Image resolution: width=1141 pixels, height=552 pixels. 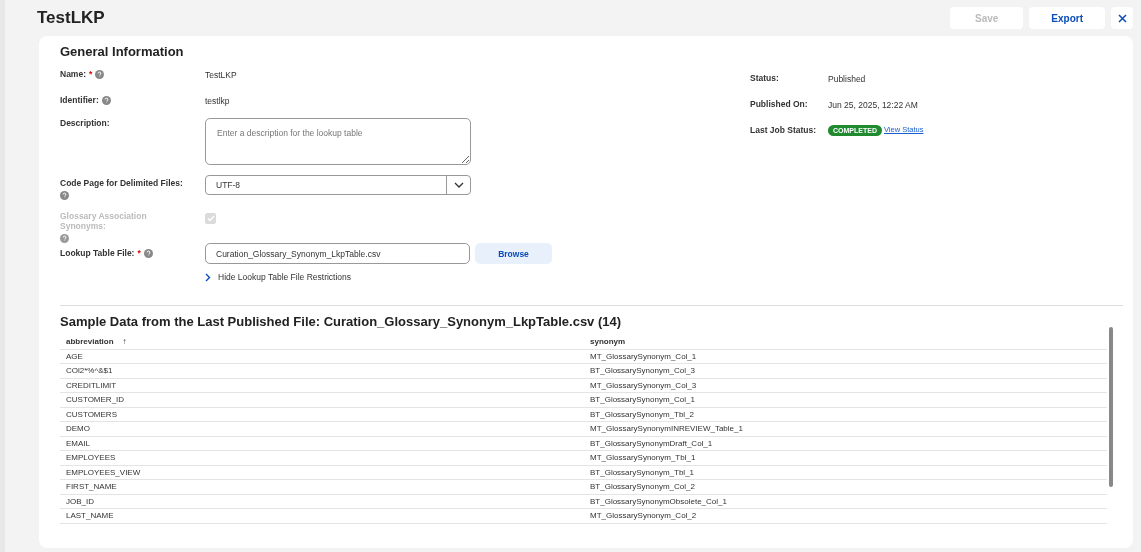 I want to click on close-icon, so click(x=1122, y=18).